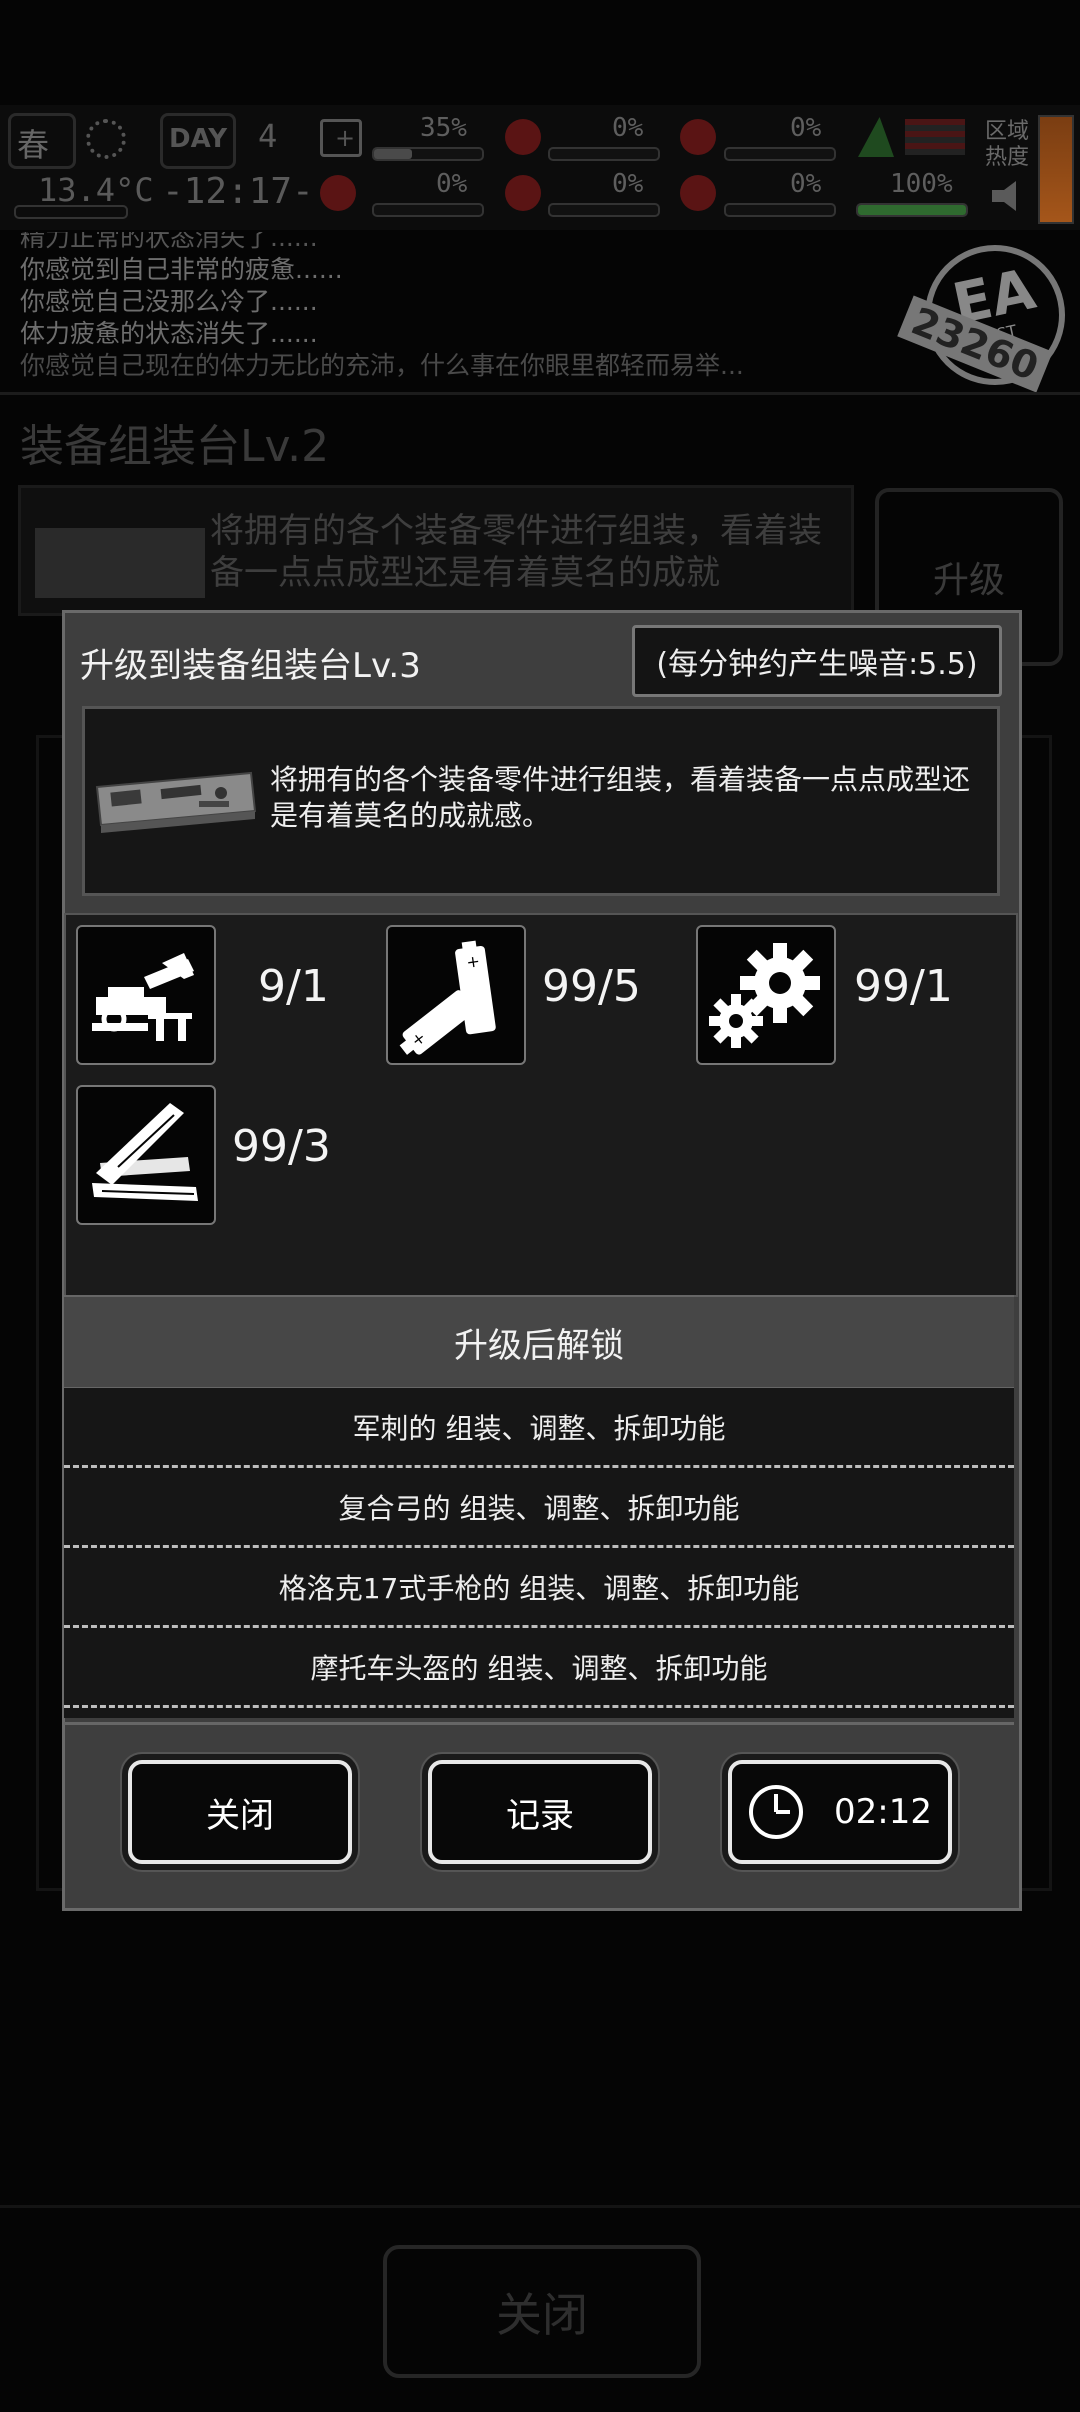 This screenshot has width=1080, height=2412. What do you see at coordinates (539, 1508) in the screenshot?
I see `unlock-item: 复合弓的 组装、调整、拆卸功能` at bounding box center [539, 1508].